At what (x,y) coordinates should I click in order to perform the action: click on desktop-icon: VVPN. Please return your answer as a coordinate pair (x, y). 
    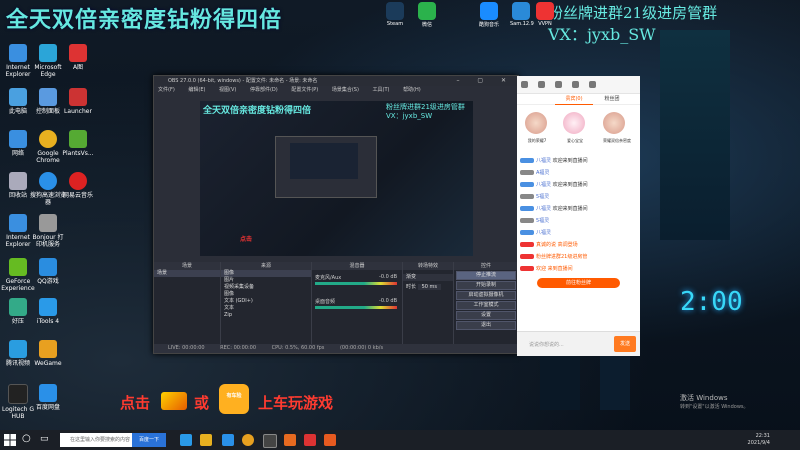
    Looking at the image, I should click on (545, 14).